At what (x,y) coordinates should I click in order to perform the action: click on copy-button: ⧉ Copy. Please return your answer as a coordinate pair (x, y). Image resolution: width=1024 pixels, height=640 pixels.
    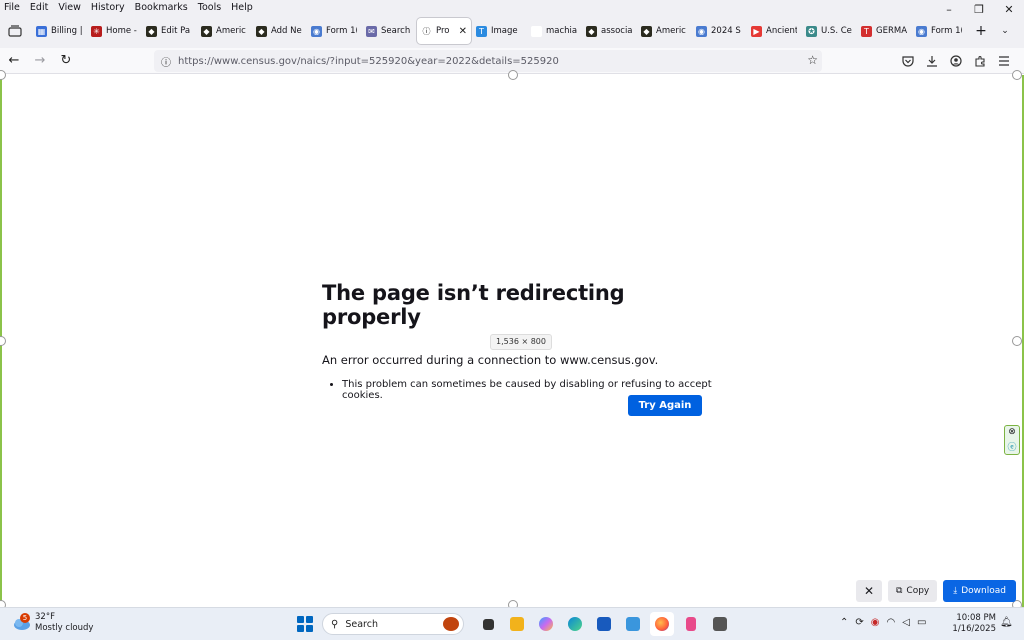
    Looking at the image, I should click on (912, 591).